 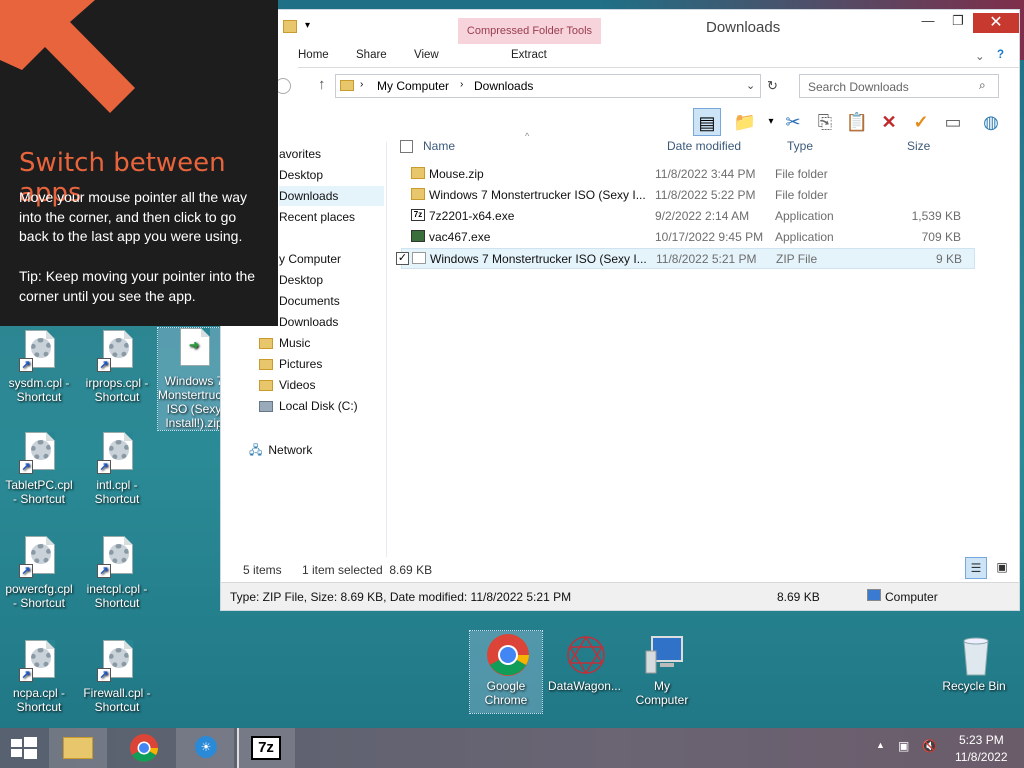 I want to click on maximize-button: ❐, so click(x=958, y=23).